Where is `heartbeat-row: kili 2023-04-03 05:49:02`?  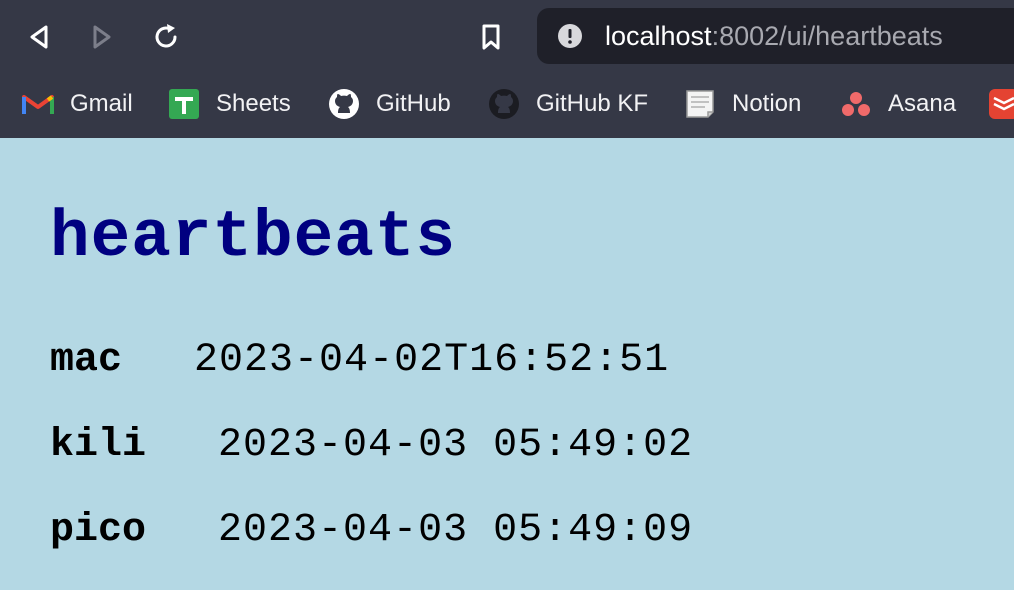 heartbeat-row: kili 2023-04-03 05:49:02 is located at coordinates (371, 446).